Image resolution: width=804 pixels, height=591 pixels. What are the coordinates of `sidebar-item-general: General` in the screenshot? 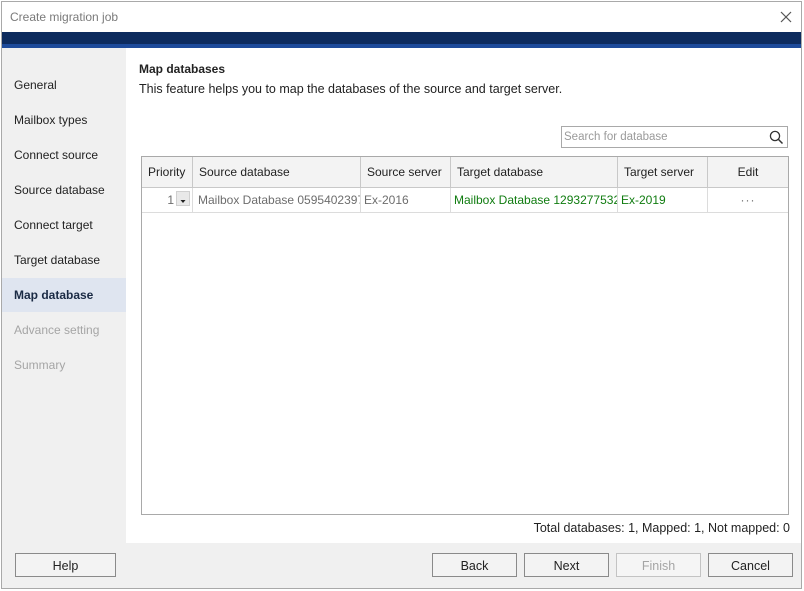 It's located at (64, 85).